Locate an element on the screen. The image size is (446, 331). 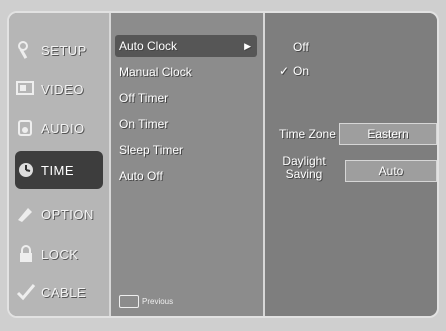
audio-icon is located at coordinates (26, 128).